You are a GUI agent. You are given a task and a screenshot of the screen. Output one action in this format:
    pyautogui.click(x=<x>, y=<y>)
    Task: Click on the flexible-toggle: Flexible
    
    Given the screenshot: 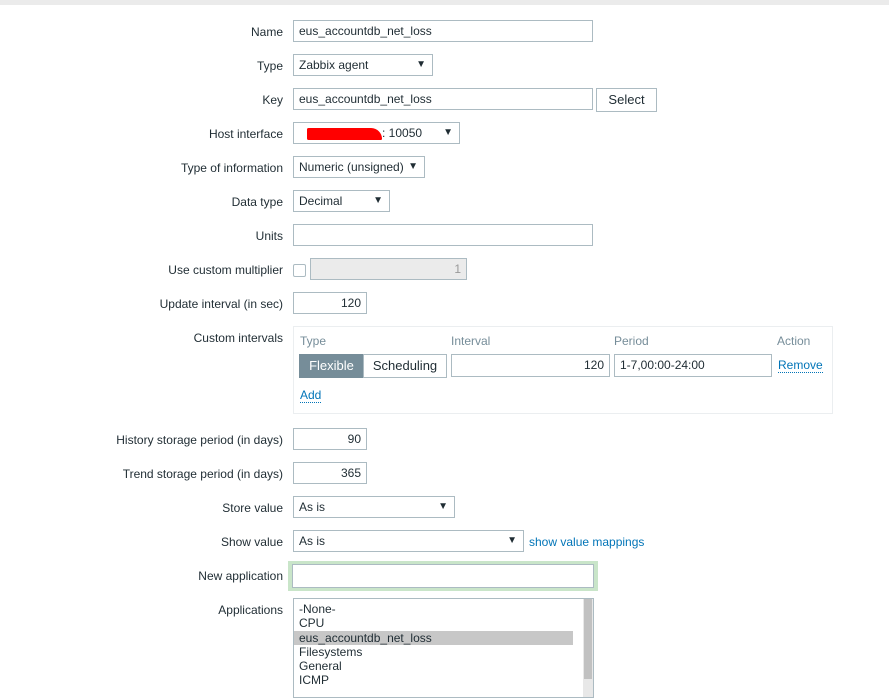 What is the action you would take?
    pyautogui.click(x=331, y=366)
    